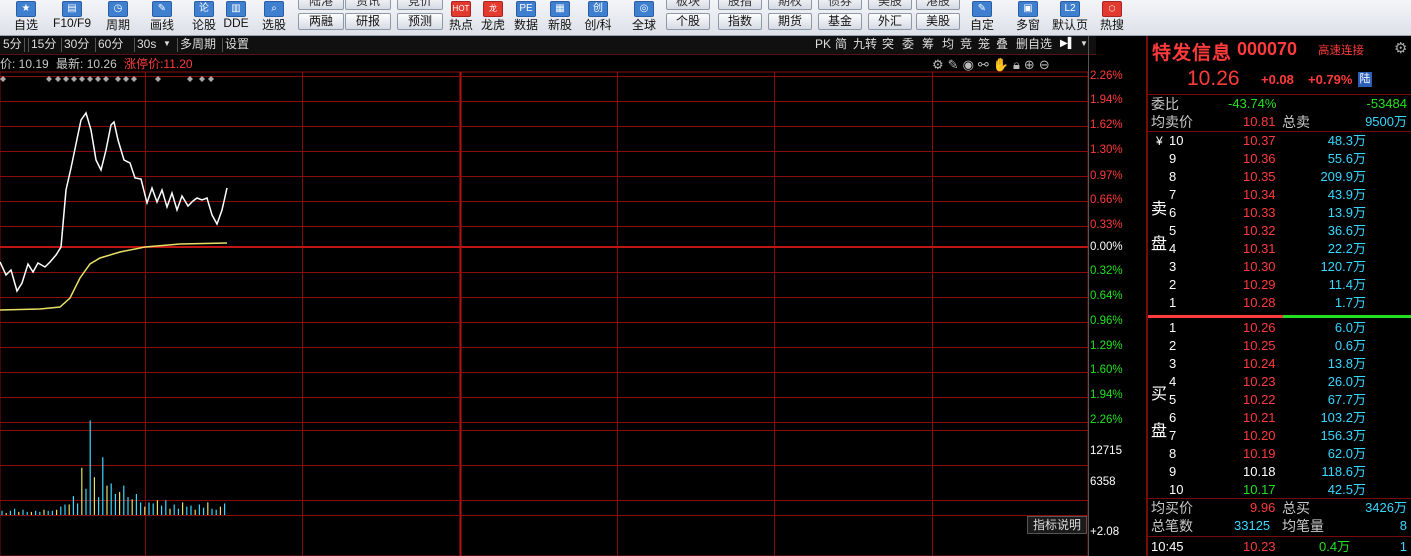 Image resolution: width=1411 pixels, height=556 pixels. I want to click on toolbar-button: 基金, so click(840, 21).